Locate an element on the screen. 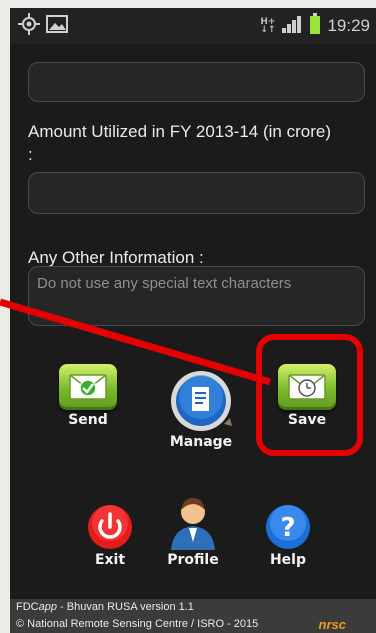 Image resolution: width=376 pixels, height=633 pixels. app-name-prefix: FDC is located at coordinates (27, 607).